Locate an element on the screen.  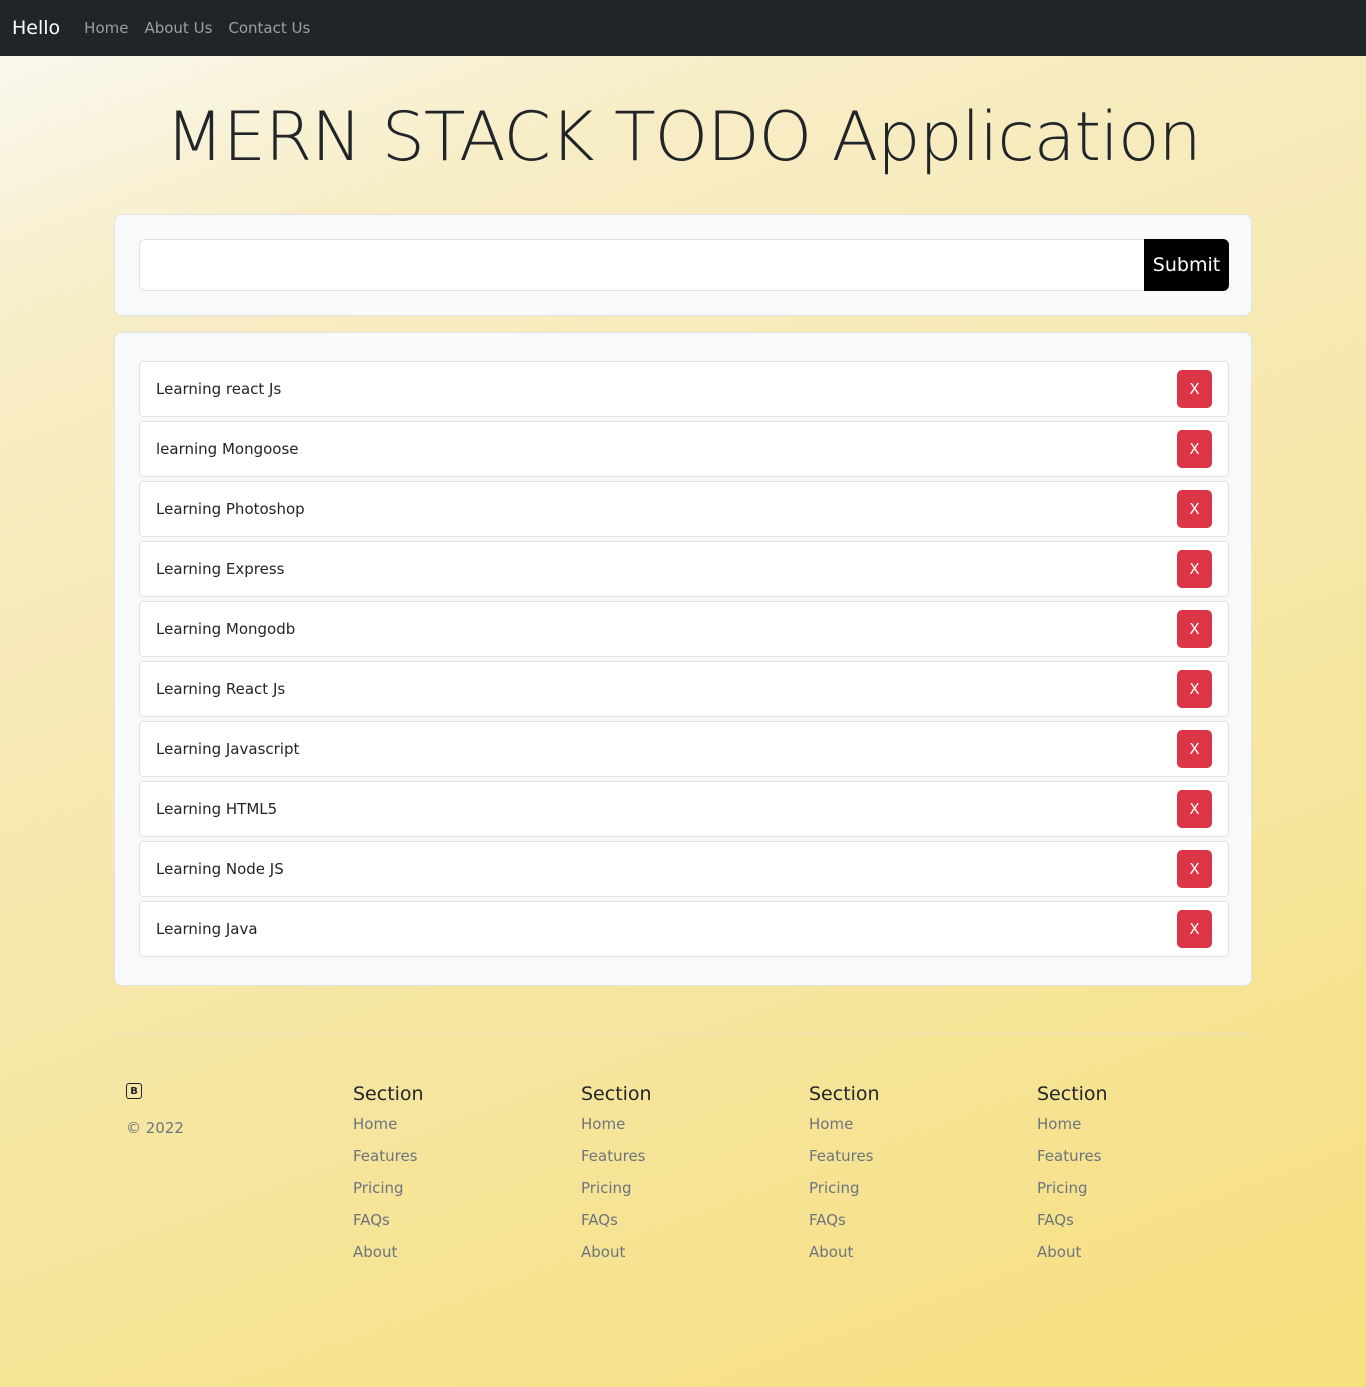
nav-link-about-us: About Us is located at coordinates (178, 28).